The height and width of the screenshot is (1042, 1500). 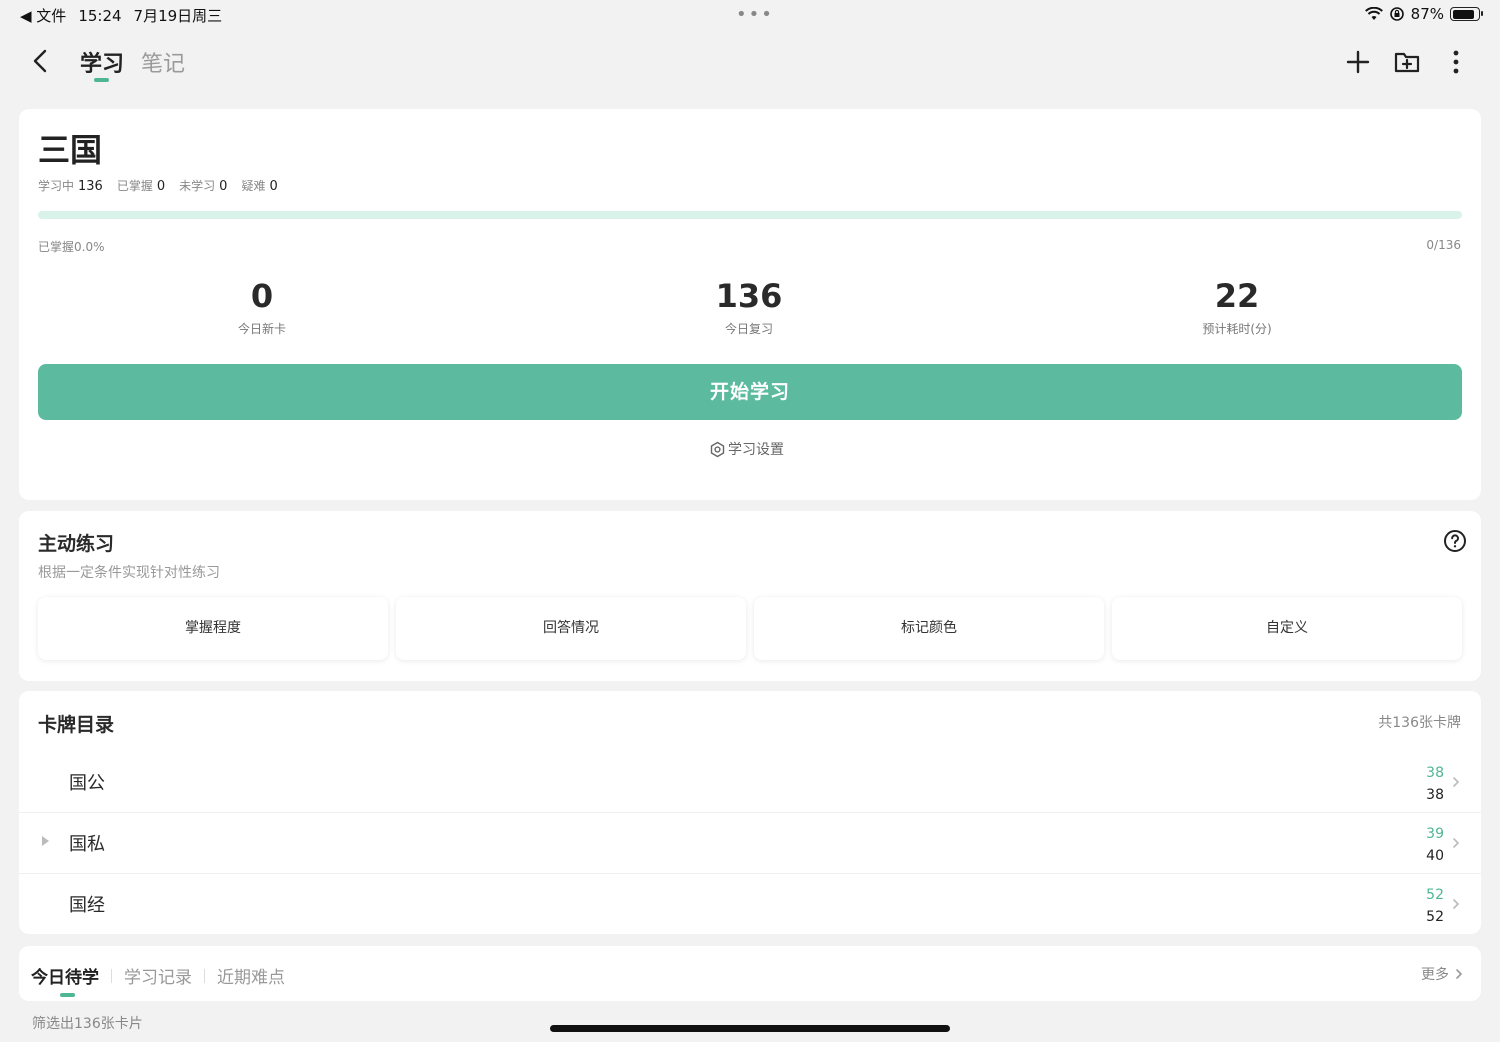 What do you see at coordinates (1435, 856) in the screenshot?
I see `sub-deck-total: 40` at bounding box center [1435, 856].